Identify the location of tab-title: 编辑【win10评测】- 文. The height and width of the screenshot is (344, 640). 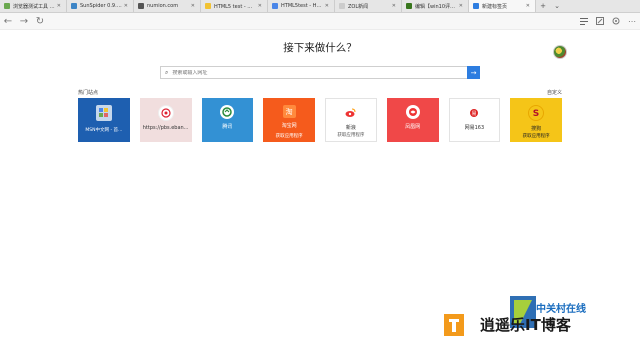
(436, 6).